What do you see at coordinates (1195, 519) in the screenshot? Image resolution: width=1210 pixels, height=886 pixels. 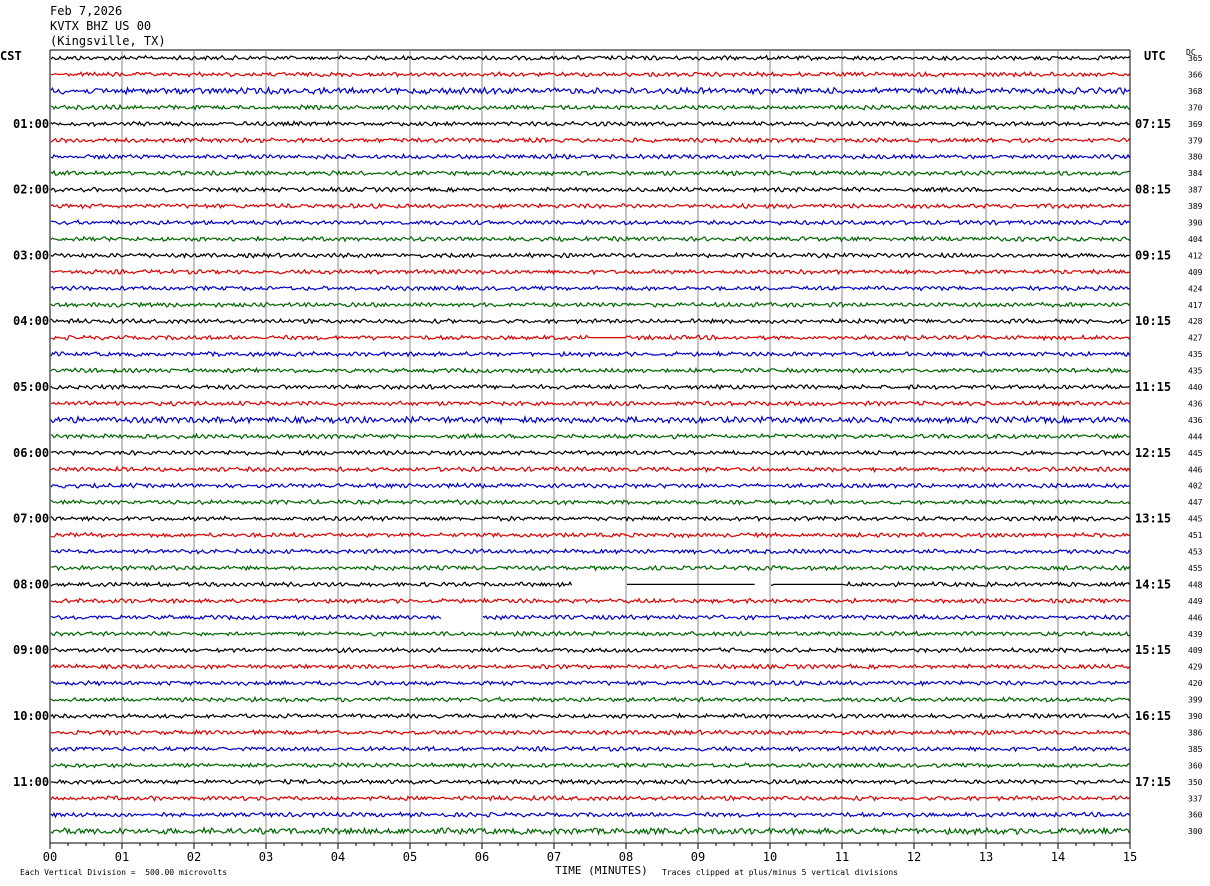 I see `dc-value: 445` at bounding box center [1195, 519].